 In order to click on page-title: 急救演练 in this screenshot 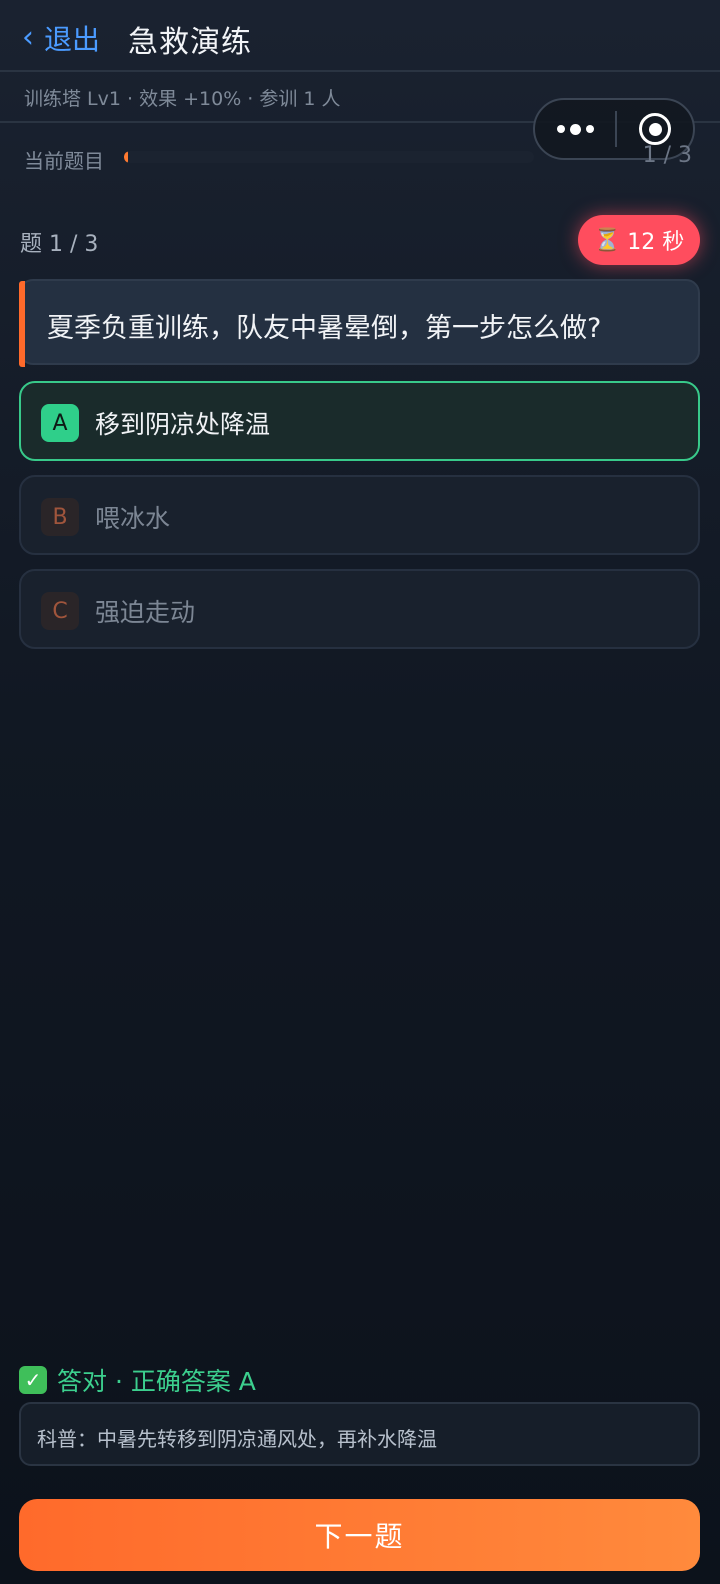, I will do `click(190, 42)`.